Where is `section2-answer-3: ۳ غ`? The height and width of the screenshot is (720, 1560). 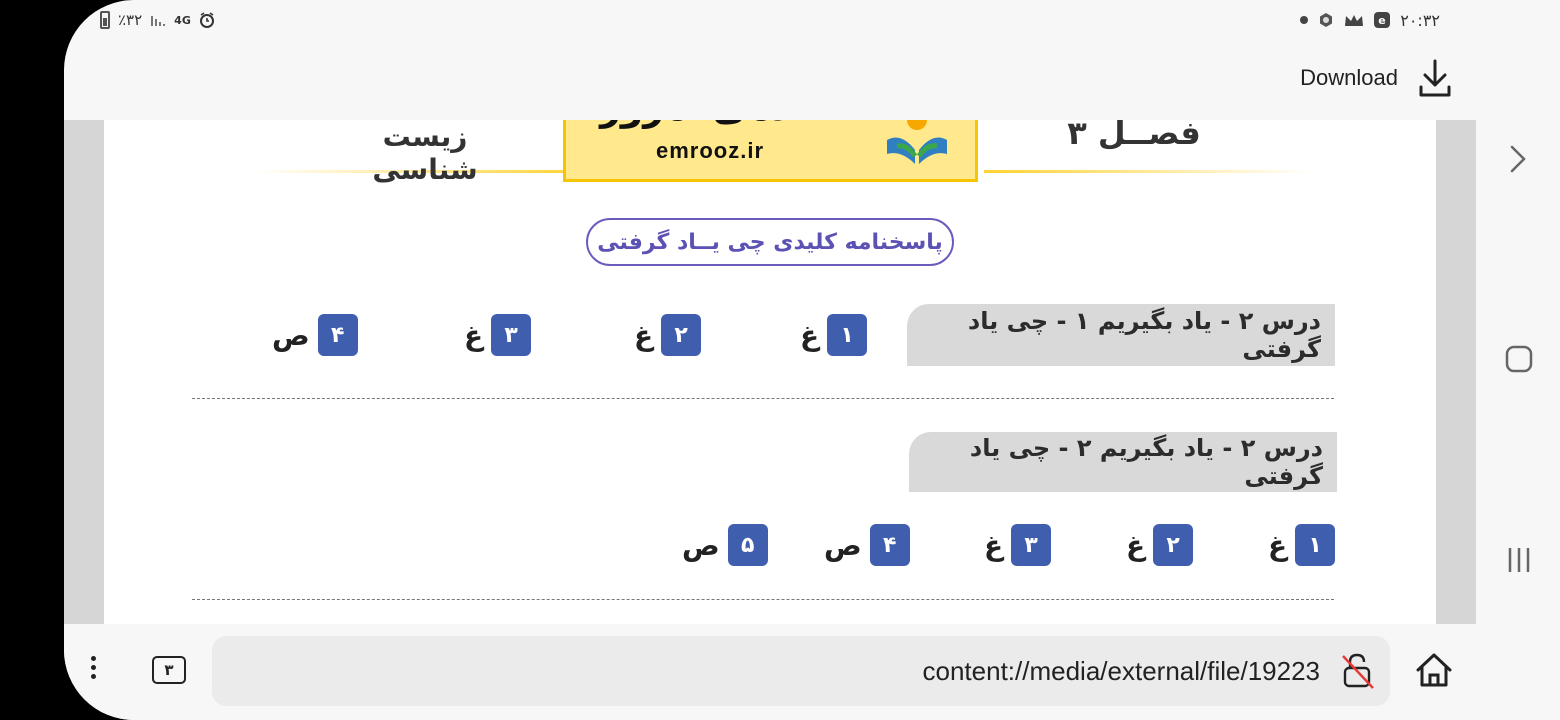 section2-answer-3: ۳ غ is located at coordinates (1018, 545).